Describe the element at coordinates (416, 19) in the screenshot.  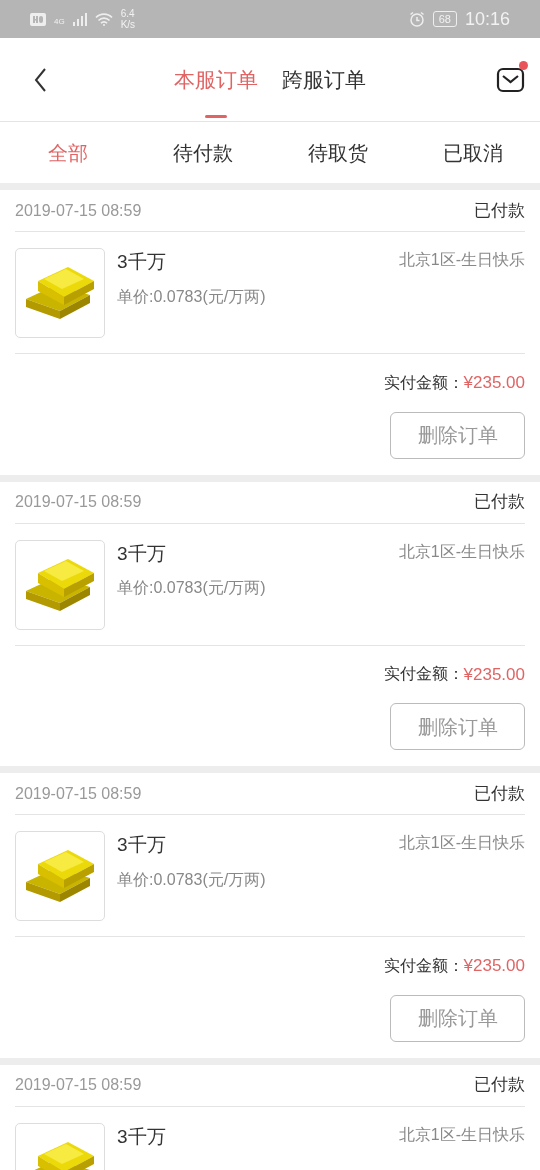
I see `alarm-icon` at that location.